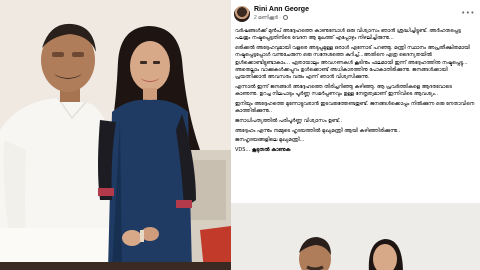 The image size is (480, 270). What do you see at coordinates (281, 9) in the screenshot?
I see `author-name: Rini Ann George` at bounding box center [281, 9].